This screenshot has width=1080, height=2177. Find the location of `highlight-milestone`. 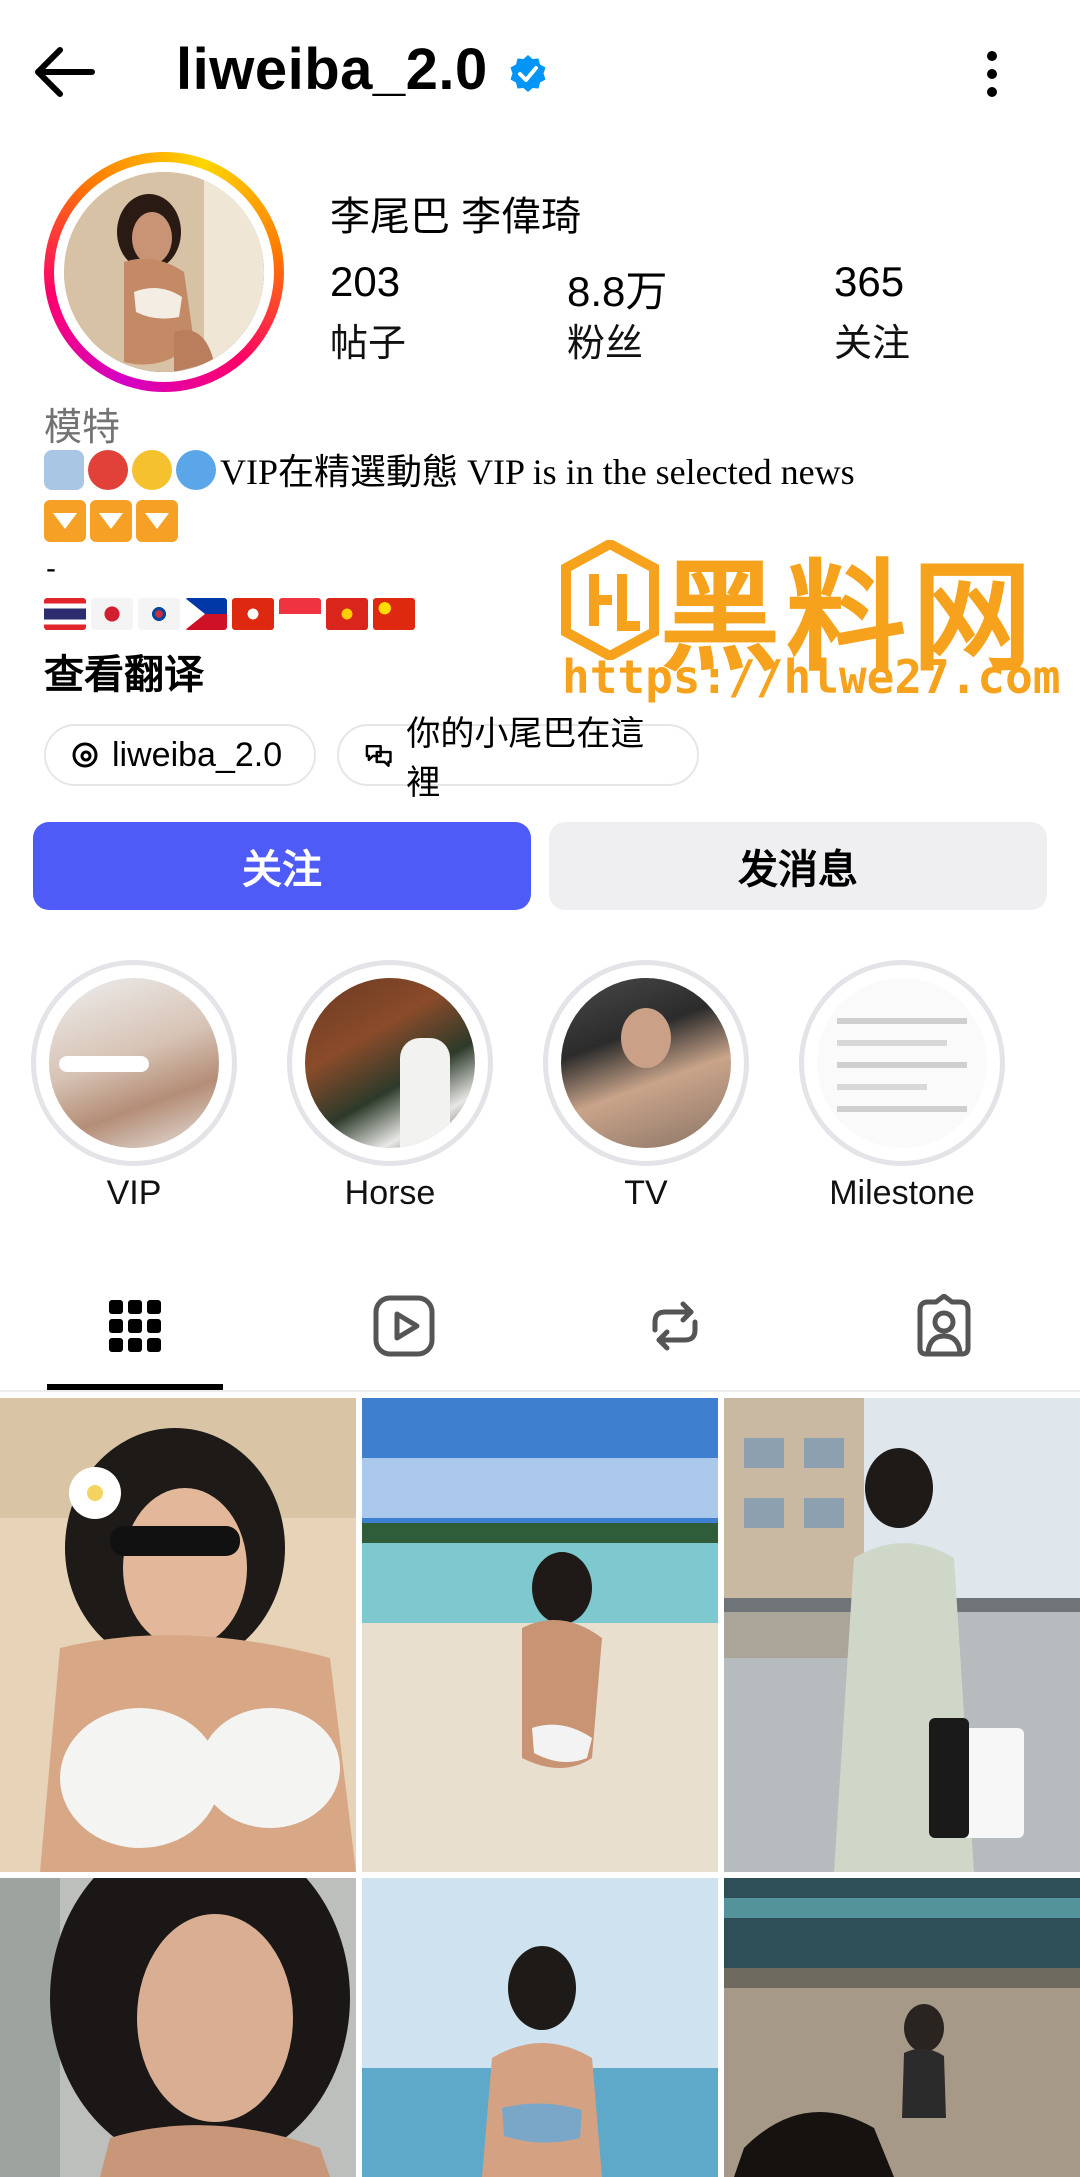

highlight-milestone is located at coordinates (902, 1063).